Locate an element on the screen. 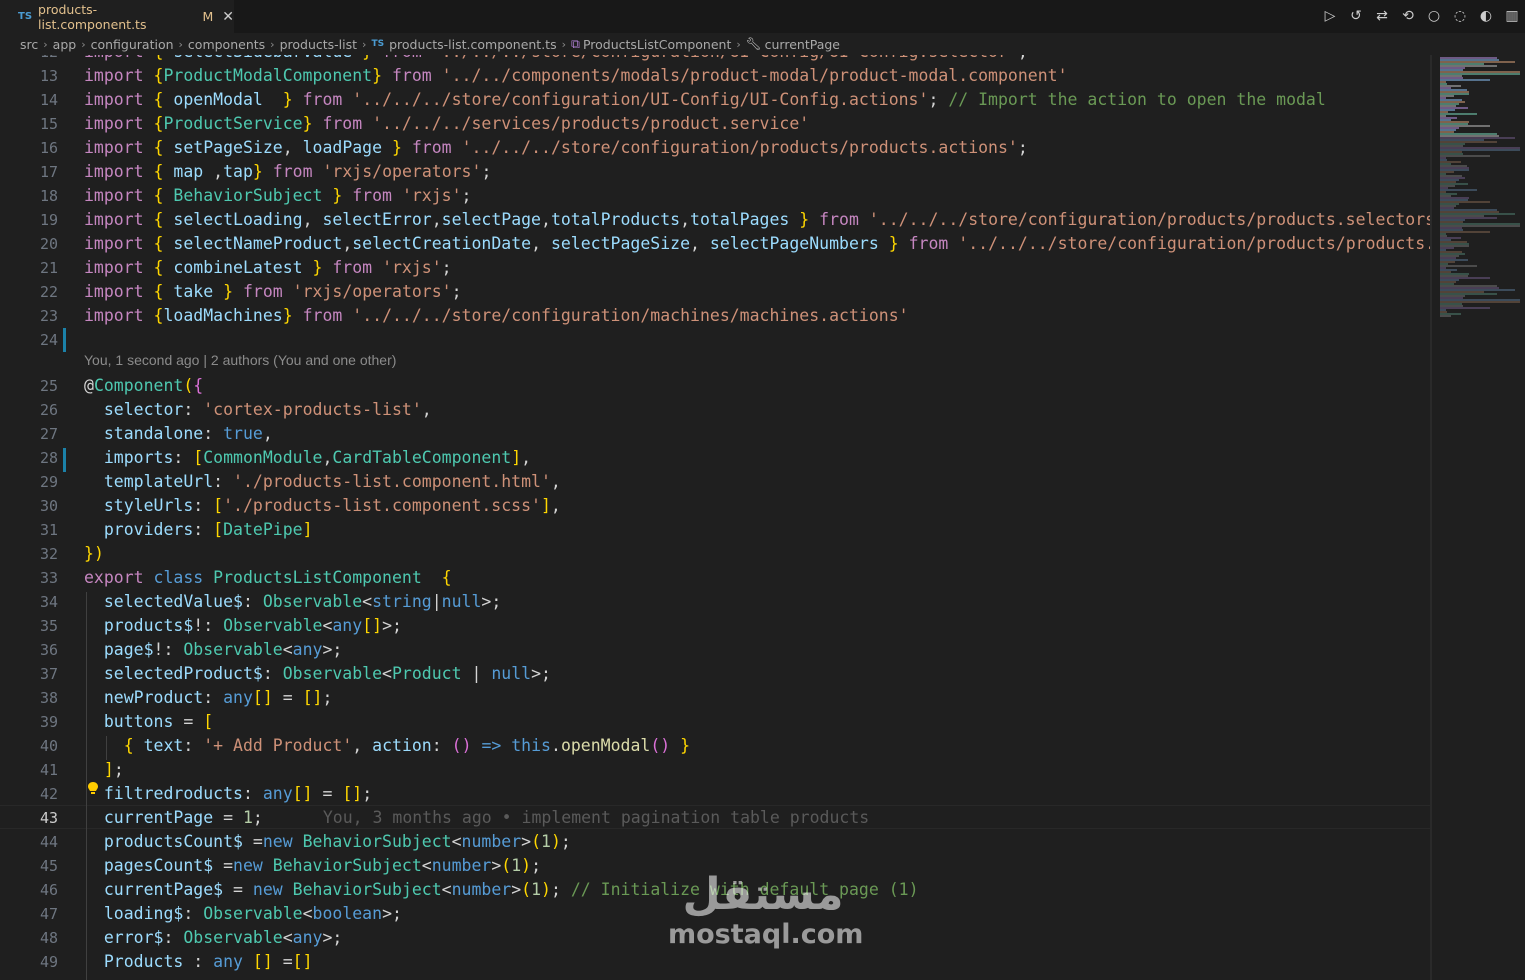 The image size is (1525, 980). breadcrumb-src: src is located at coordinates (29, 44).